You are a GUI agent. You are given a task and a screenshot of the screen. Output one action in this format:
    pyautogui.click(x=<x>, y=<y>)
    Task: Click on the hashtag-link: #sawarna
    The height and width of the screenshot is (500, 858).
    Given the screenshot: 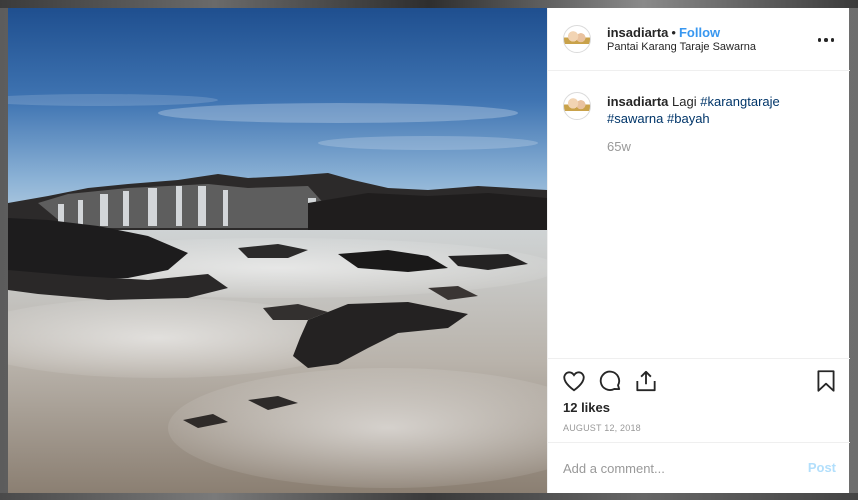 What is the action you would take?
    pyautogui.click(x=635, y=118)
    